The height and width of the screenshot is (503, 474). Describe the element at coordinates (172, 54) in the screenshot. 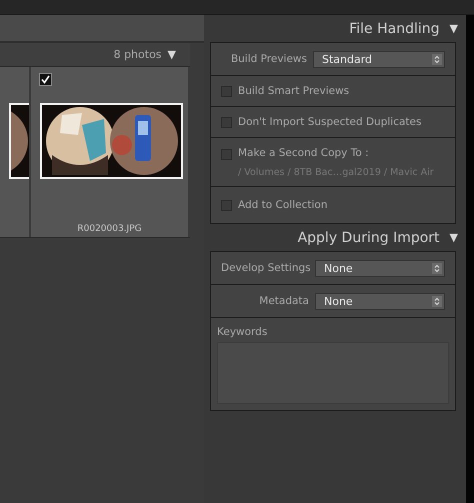

I see `dropdown-triangle-icon: ▼` at that location.